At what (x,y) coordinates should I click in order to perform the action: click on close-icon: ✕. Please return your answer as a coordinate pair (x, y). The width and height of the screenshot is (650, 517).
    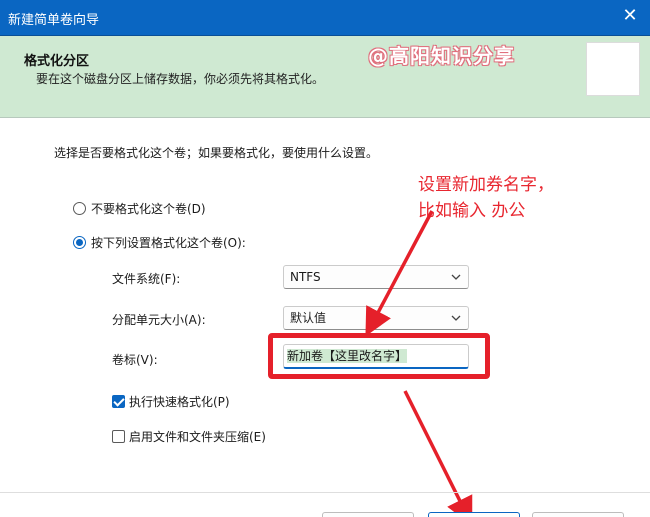
    Looking at the image, I should click on (630, 16).